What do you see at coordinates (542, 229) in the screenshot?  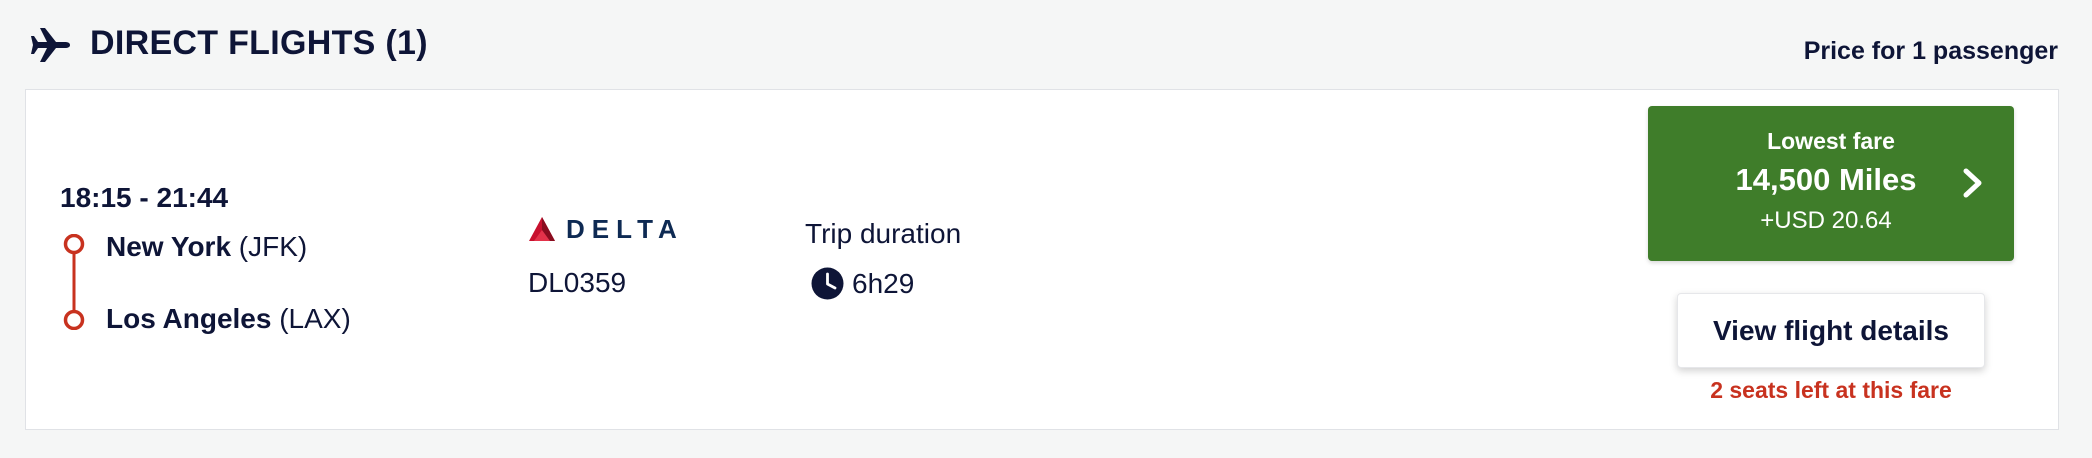 I see `delta-logo-icon` at bounding box center [542, 229].